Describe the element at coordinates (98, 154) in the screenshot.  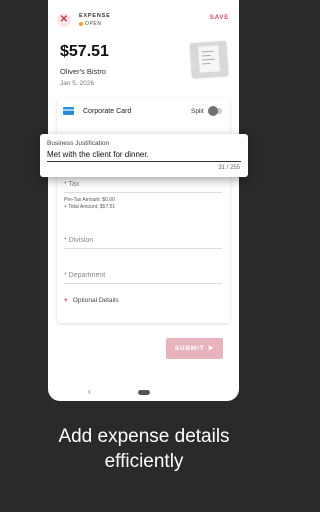
I see `justification-input: Met with the client for dinner.` at that location.